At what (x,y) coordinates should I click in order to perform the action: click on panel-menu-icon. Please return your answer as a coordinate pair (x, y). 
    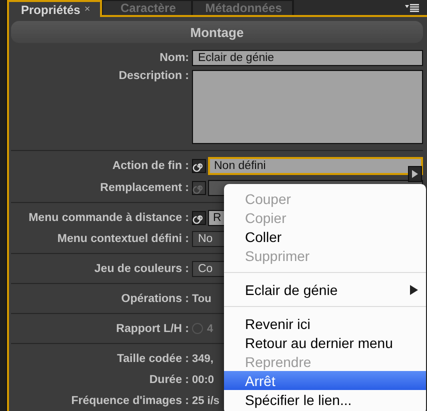
    Looking at the image, I should click on (412, 8).